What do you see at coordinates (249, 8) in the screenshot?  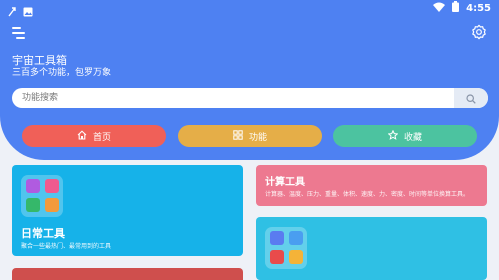 I see `status-bar: 4:55` at bounding box center [249, 8].